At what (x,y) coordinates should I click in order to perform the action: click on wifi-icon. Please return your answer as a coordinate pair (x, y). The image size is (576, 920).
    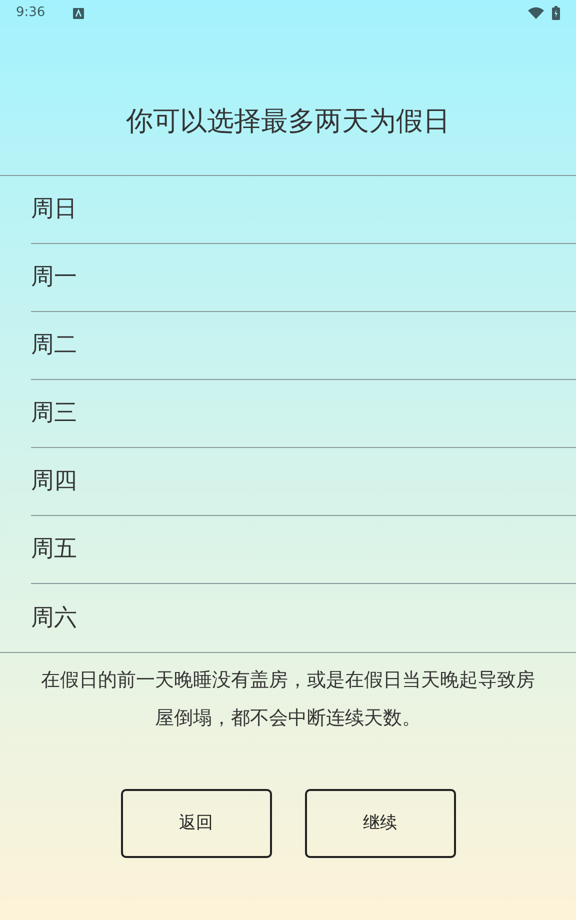
    Looking at the image, I should click on (536, 13).